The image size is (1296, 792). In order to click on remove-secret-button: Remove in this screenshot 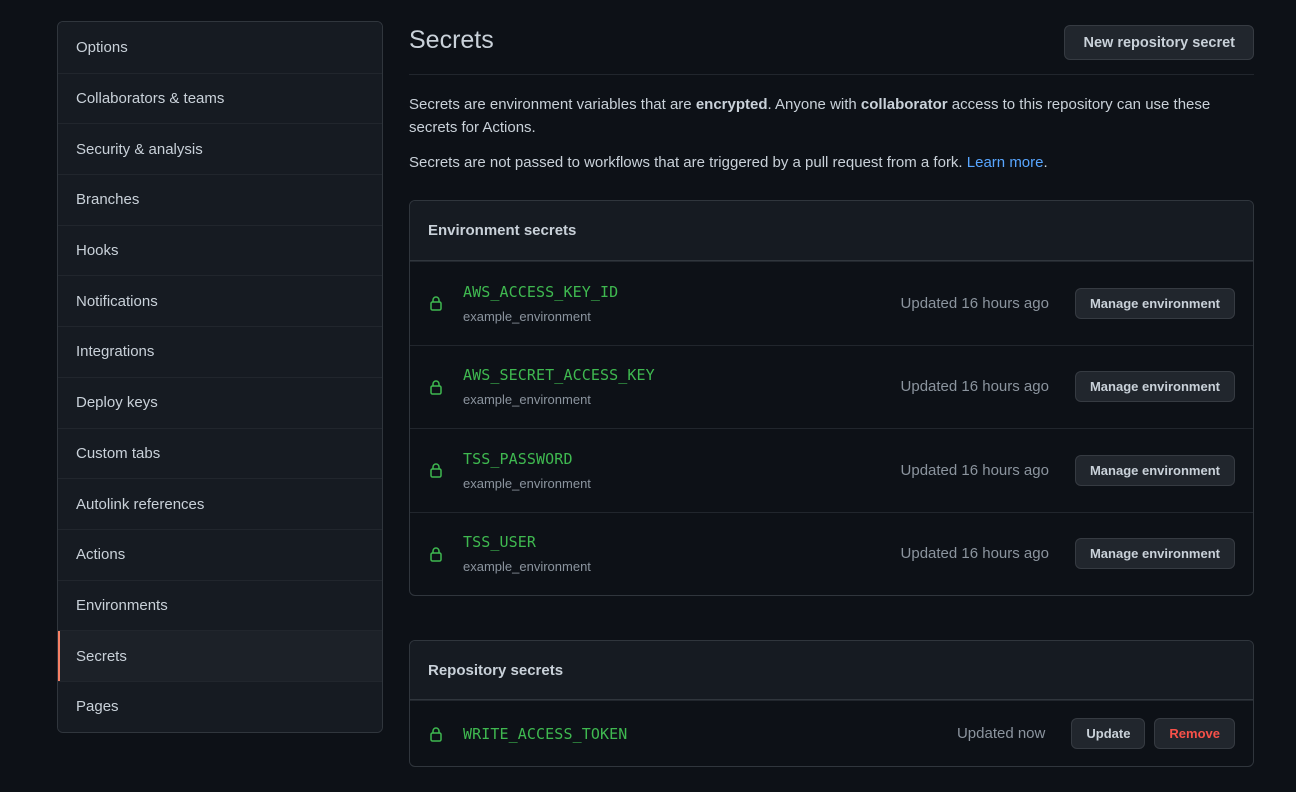, I will do `click(1194, 733)`.